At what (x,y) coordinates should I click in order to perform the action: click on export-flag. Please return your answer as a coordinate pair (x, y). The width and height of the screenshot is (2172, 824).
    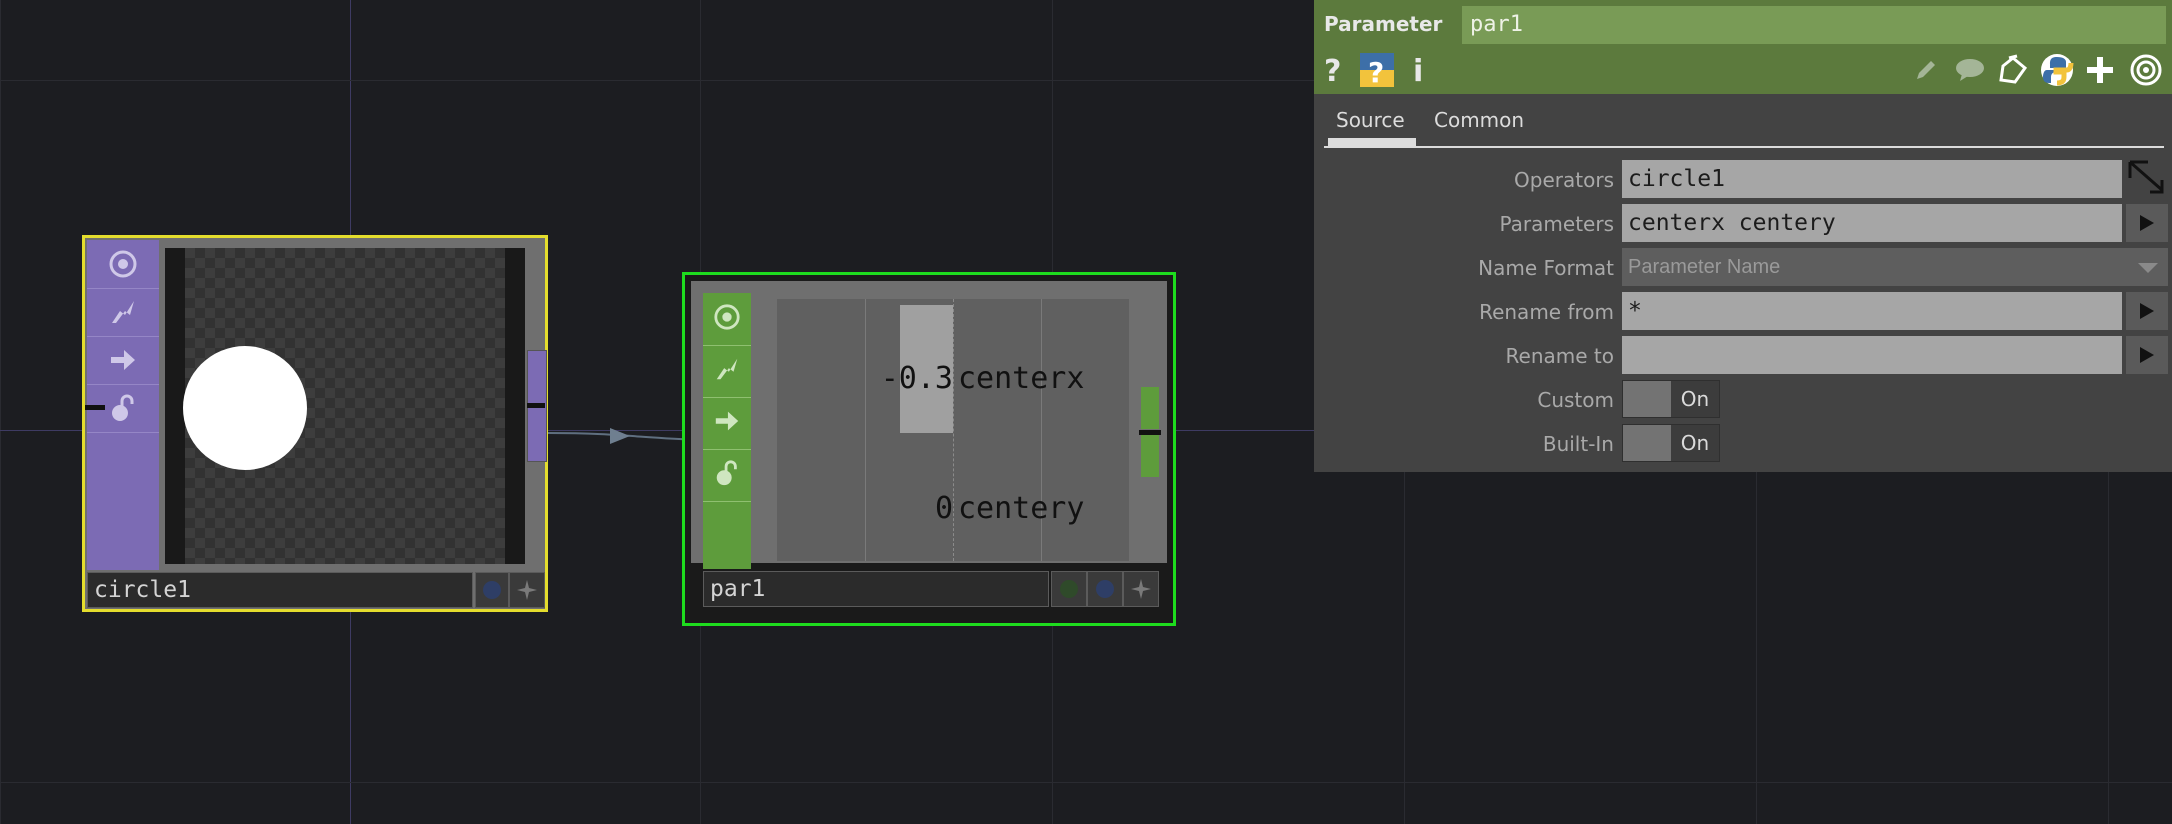
    Looking at the image, I should click on (1069, 589).